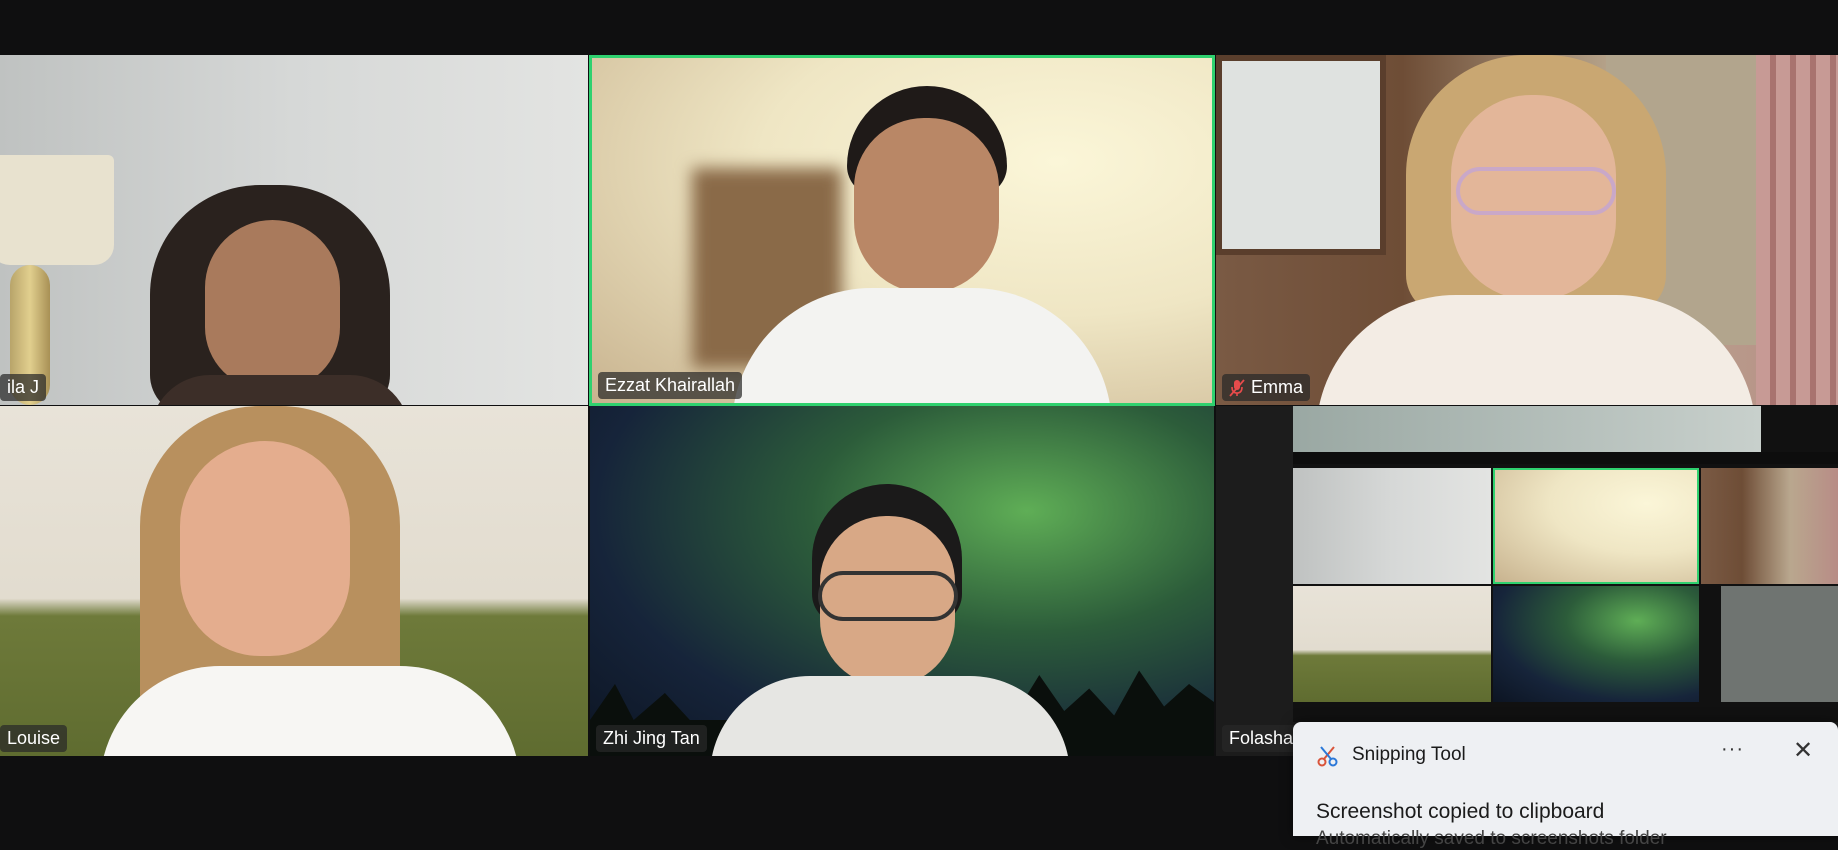 The height and width of the screenshot is (850, 1838). I want to click on preview-gap, so click(1565, 458).